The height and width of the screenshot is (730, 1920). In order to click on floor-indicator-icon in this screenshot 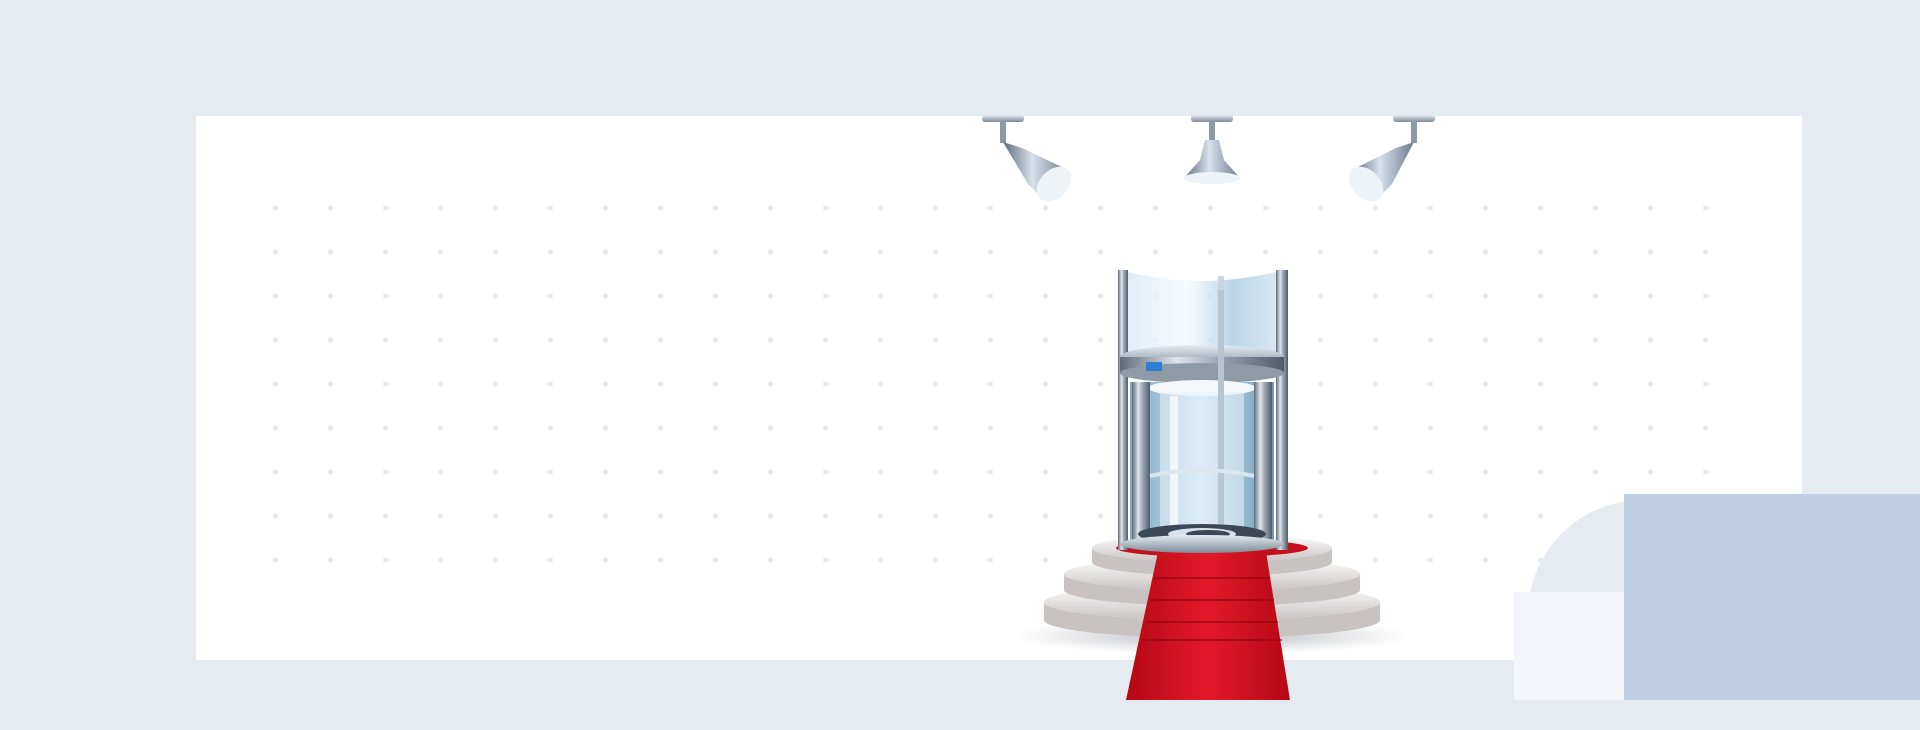, I will do `click(1154, 366)`.